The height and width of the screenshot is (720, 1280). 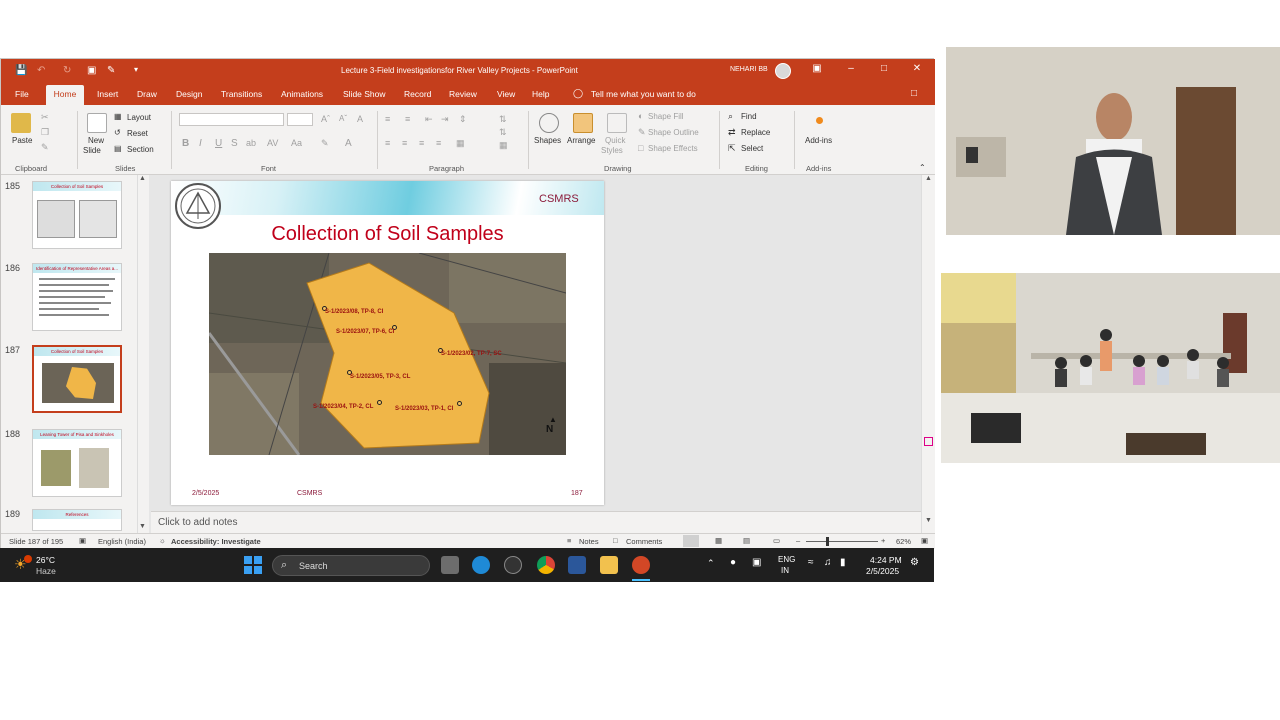 What do you see at coordinates (914, 93) in the screenshot?
I see `comments-icon: □` at bounding box center [914, 93].